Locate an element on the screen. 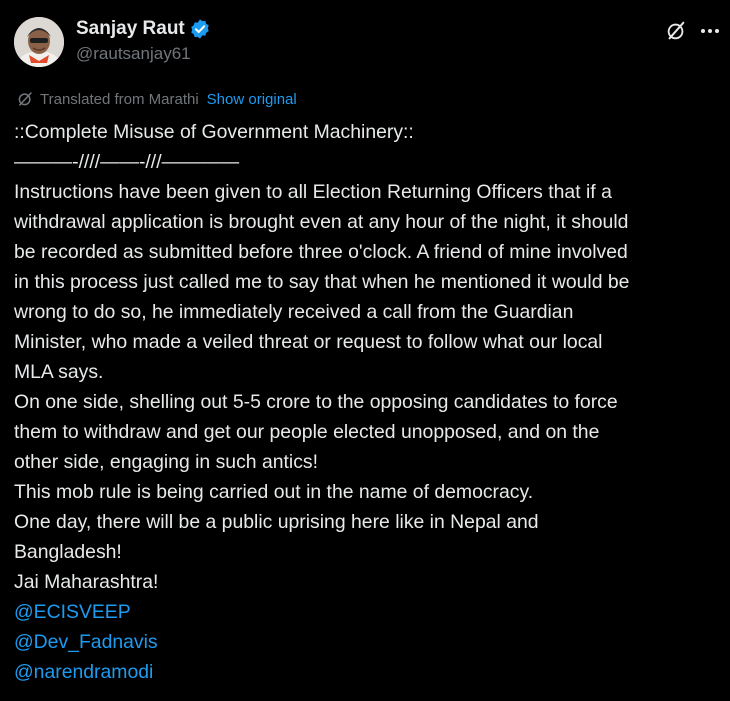 The height and width of the screenshot is (701, 730). verified-badge-icon is located at coordinates (200, 29).